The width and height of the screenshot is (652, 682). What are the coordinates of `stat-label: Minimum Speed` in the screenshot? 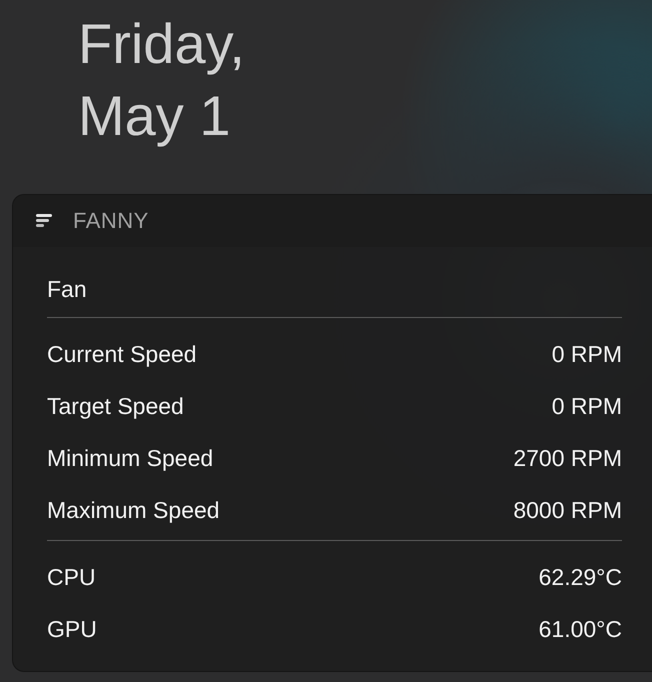 It's located at (130, 458).